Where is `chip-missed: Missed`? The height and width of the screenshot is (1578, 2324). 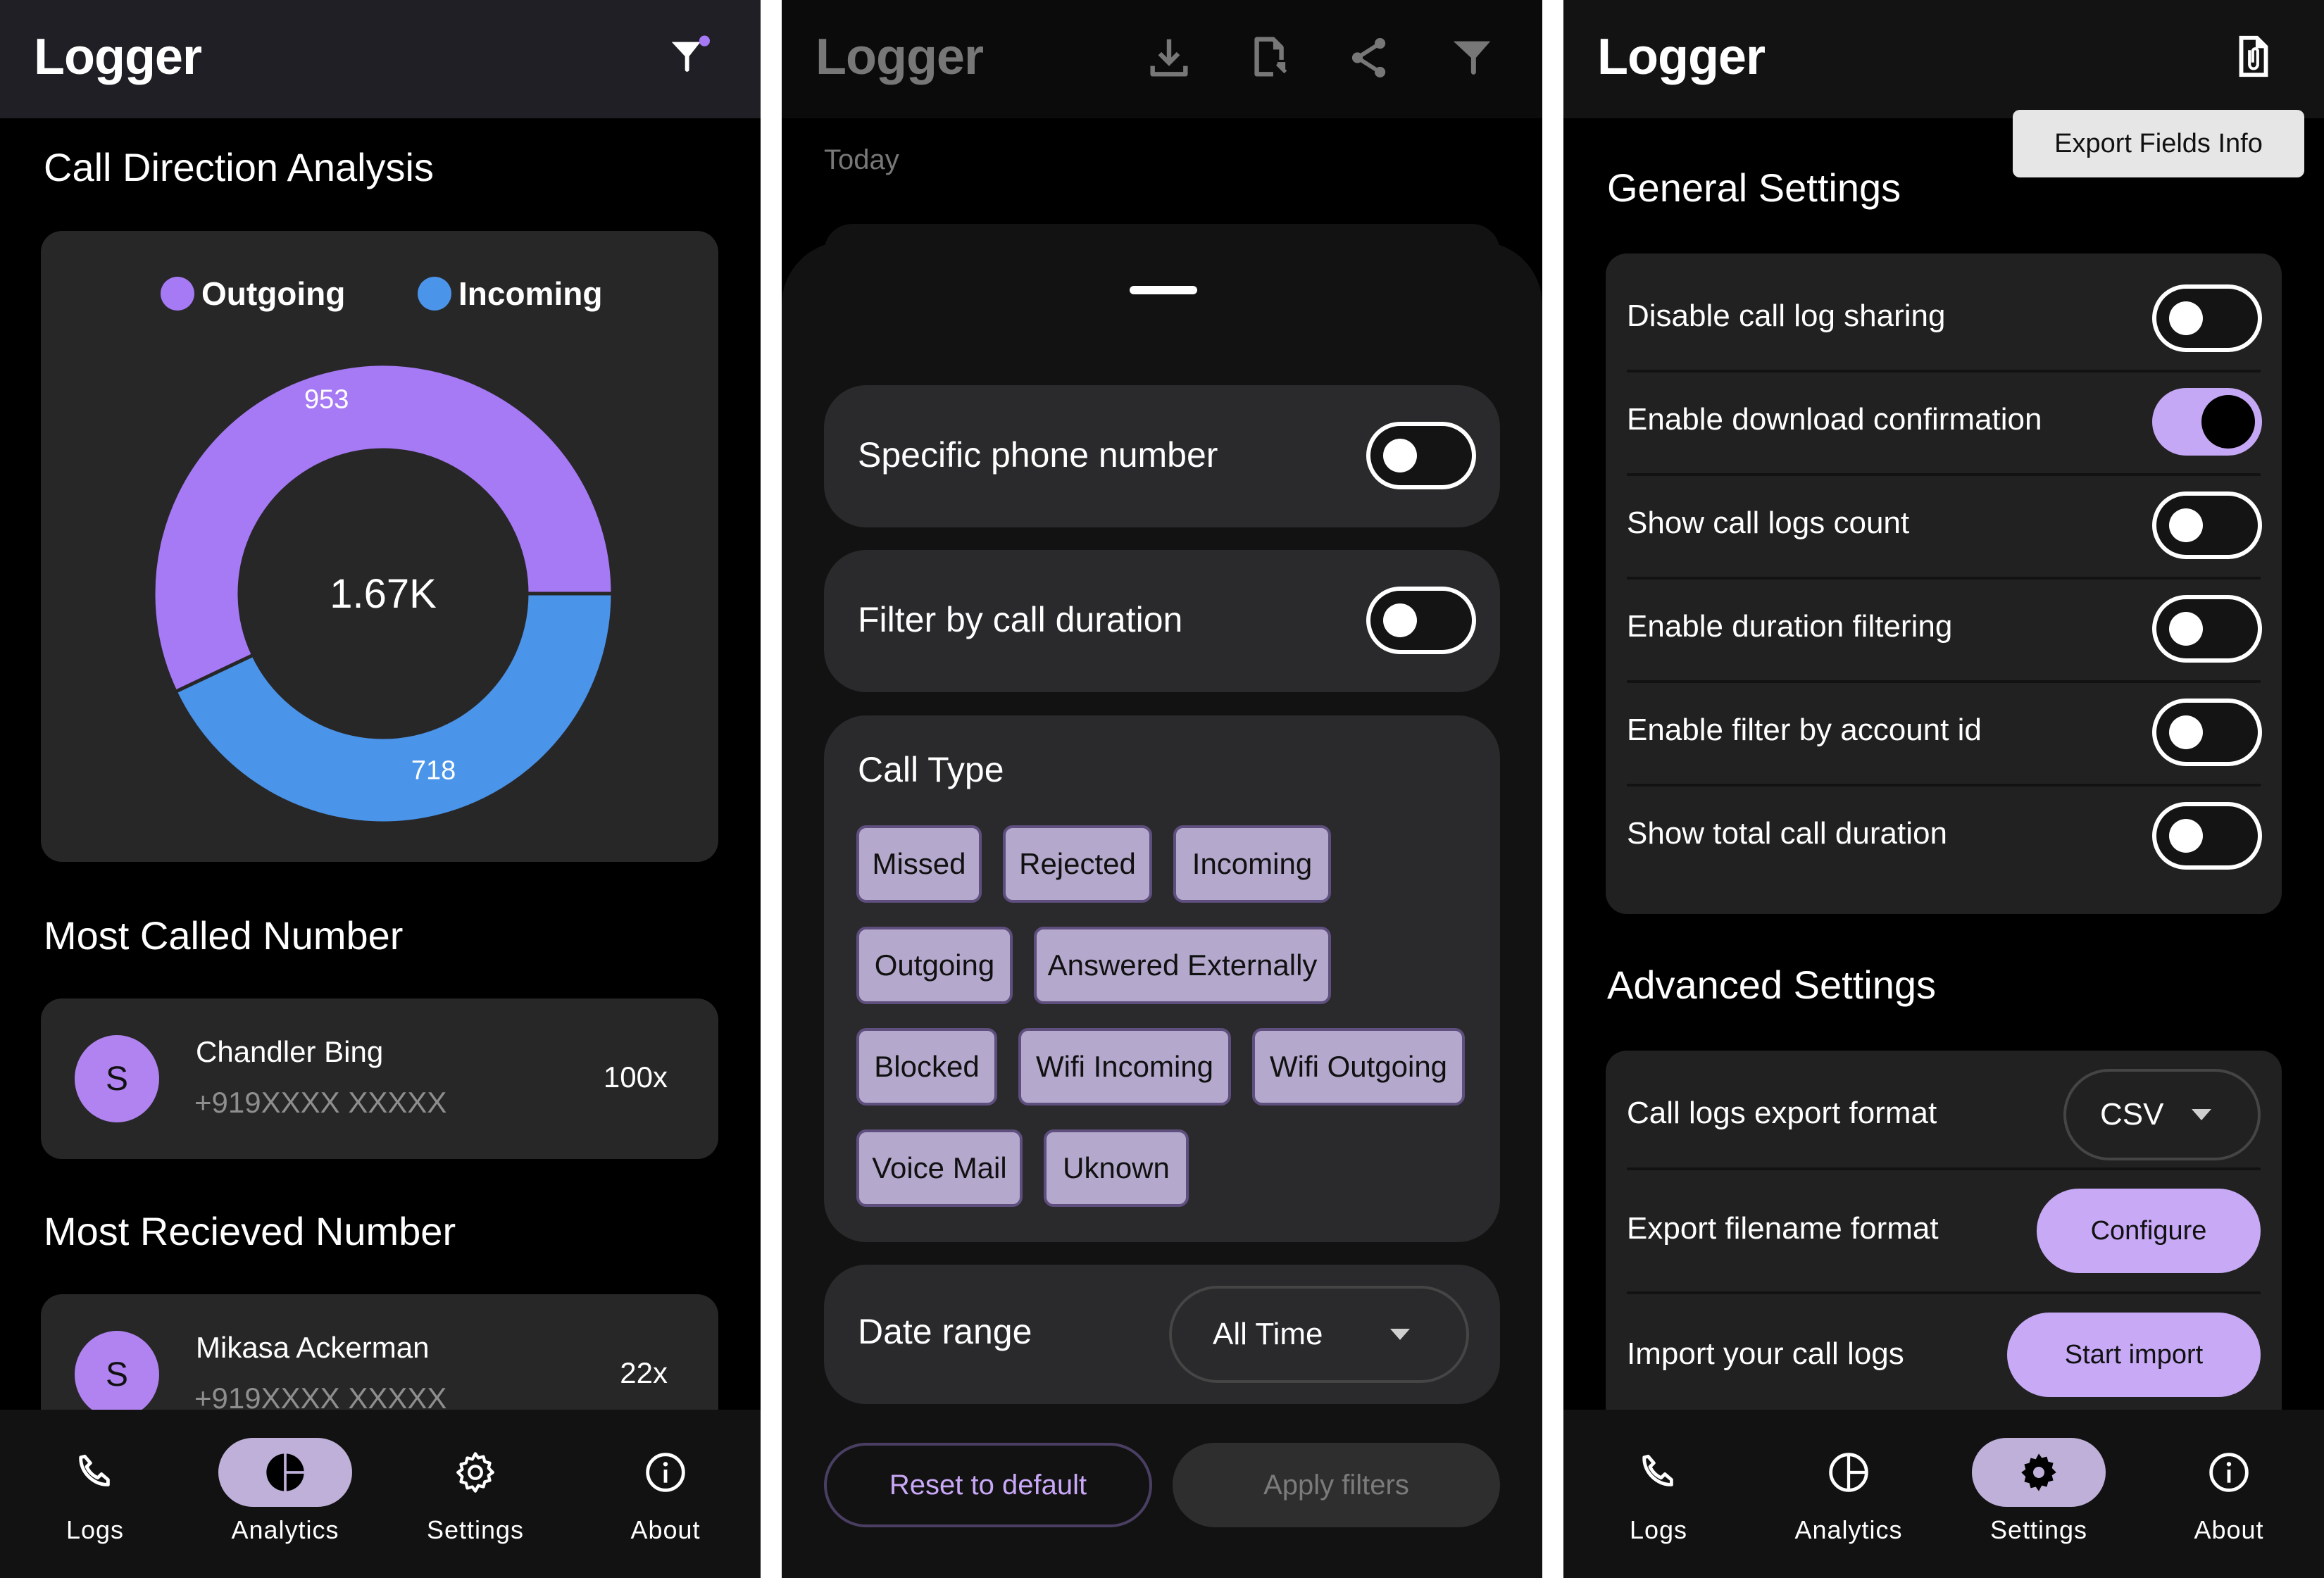 chip-missed: Missed is located at coordinates (919, 864).